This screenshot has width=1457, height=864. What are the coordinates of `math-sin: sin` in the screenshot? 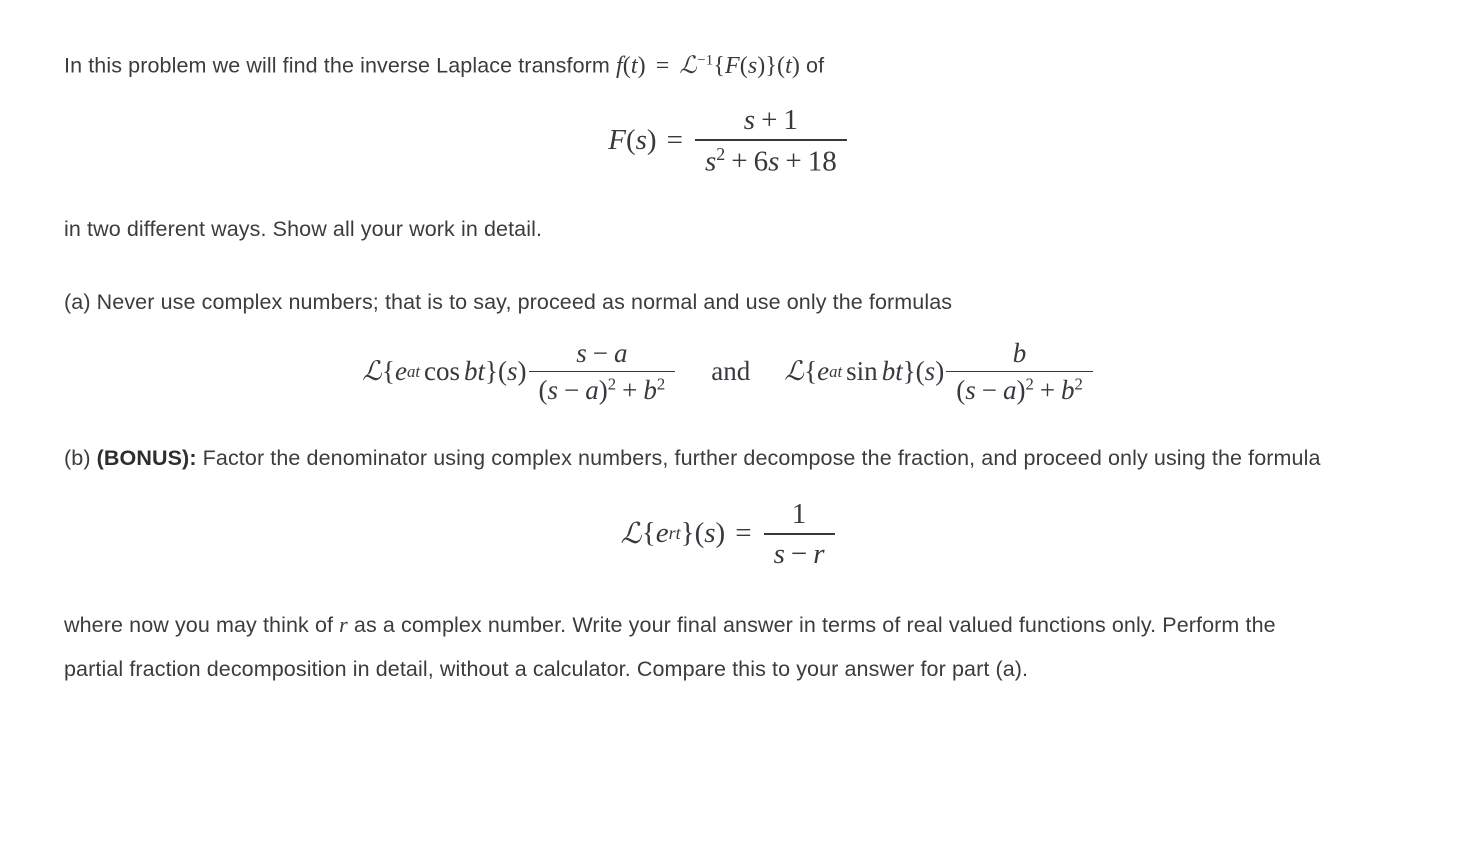 It's located at (862, 371).